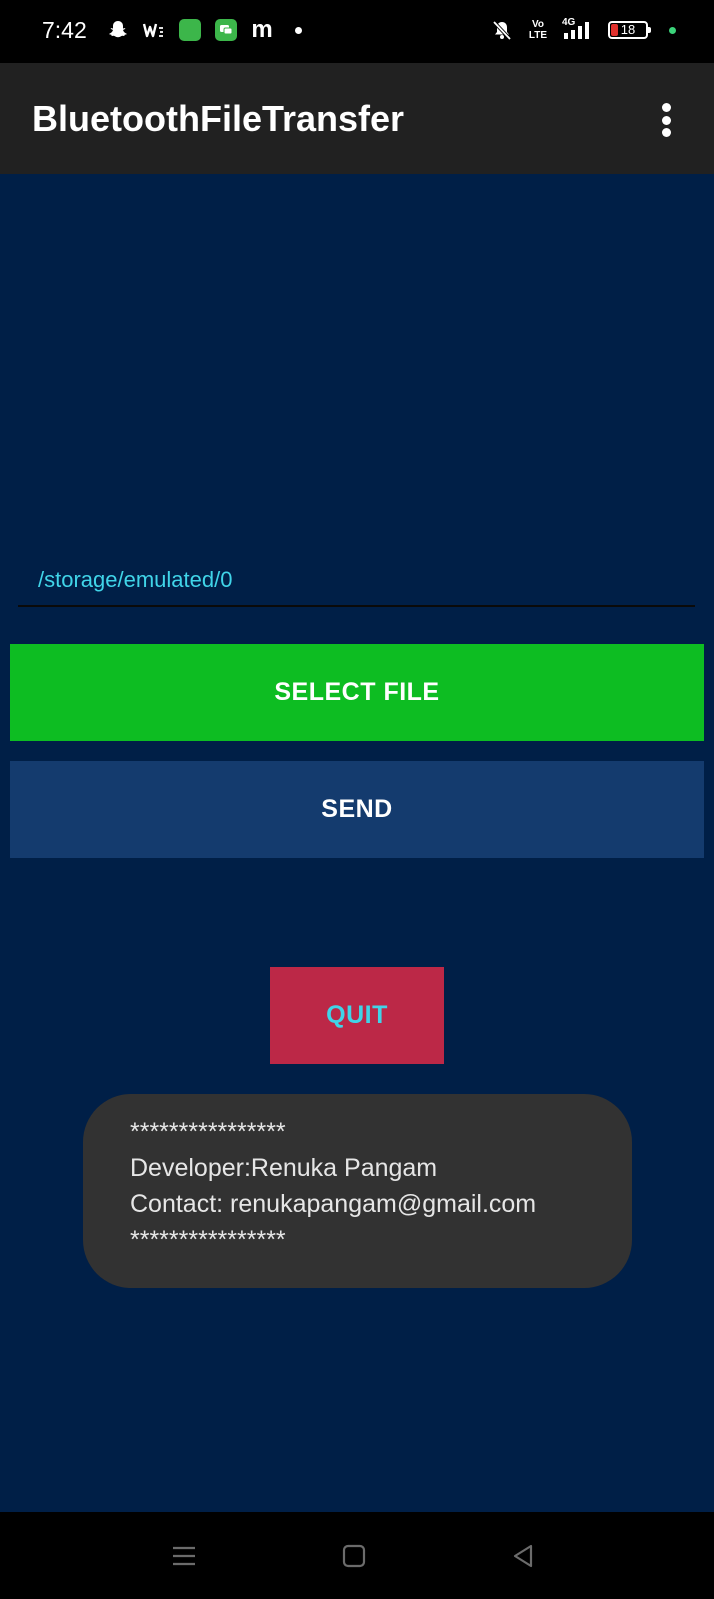 This screenshot has width=714, height=1599. I want to click on toast-developer: Developer:Renuka Pangam, so click(284, 1168).